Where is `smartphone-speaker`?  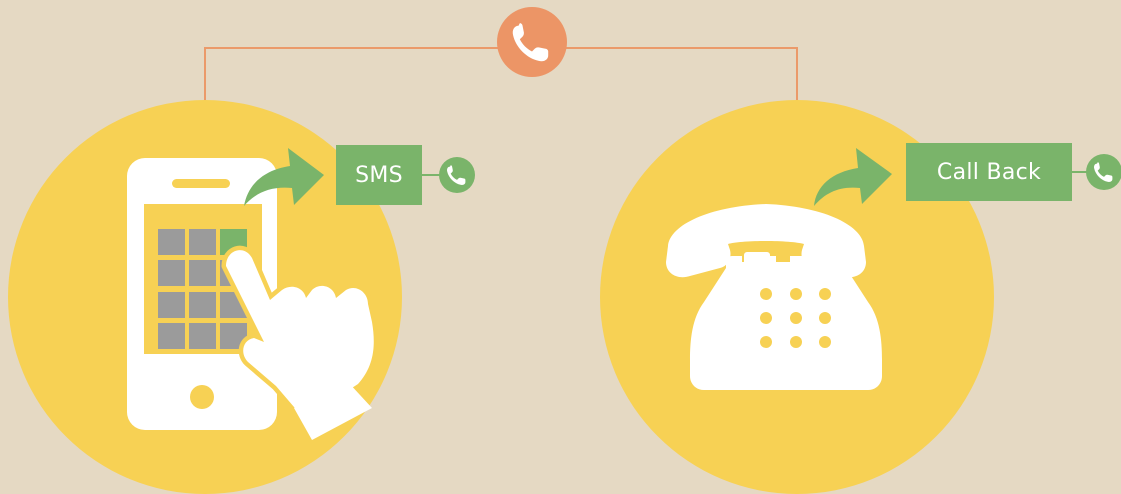
smartphone-speaker is located at coordinates (201, 183).